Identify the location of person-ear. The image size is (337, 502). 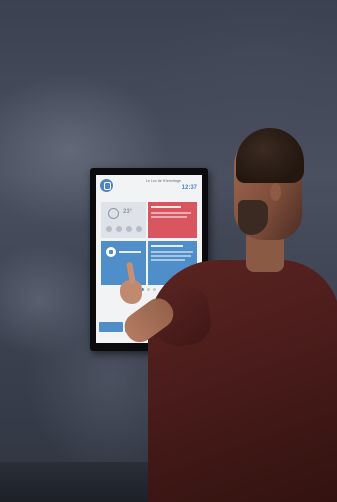
(275, 192).